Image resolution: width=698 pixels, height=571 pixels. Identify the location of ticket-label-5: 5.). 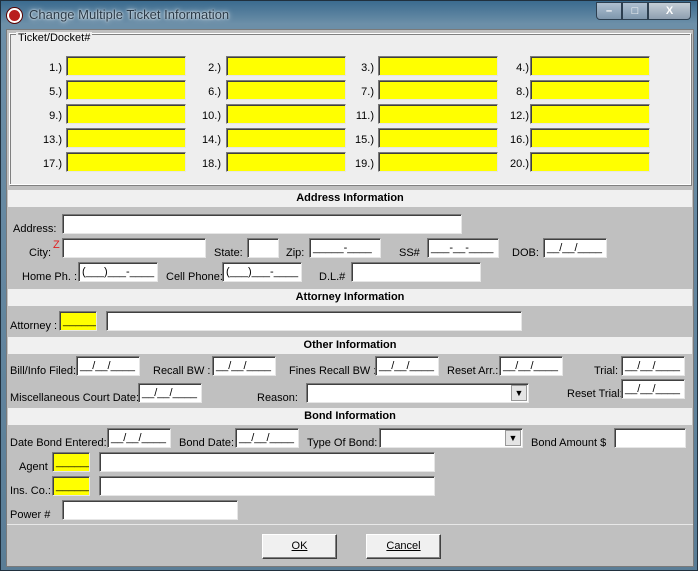
(55, 92).